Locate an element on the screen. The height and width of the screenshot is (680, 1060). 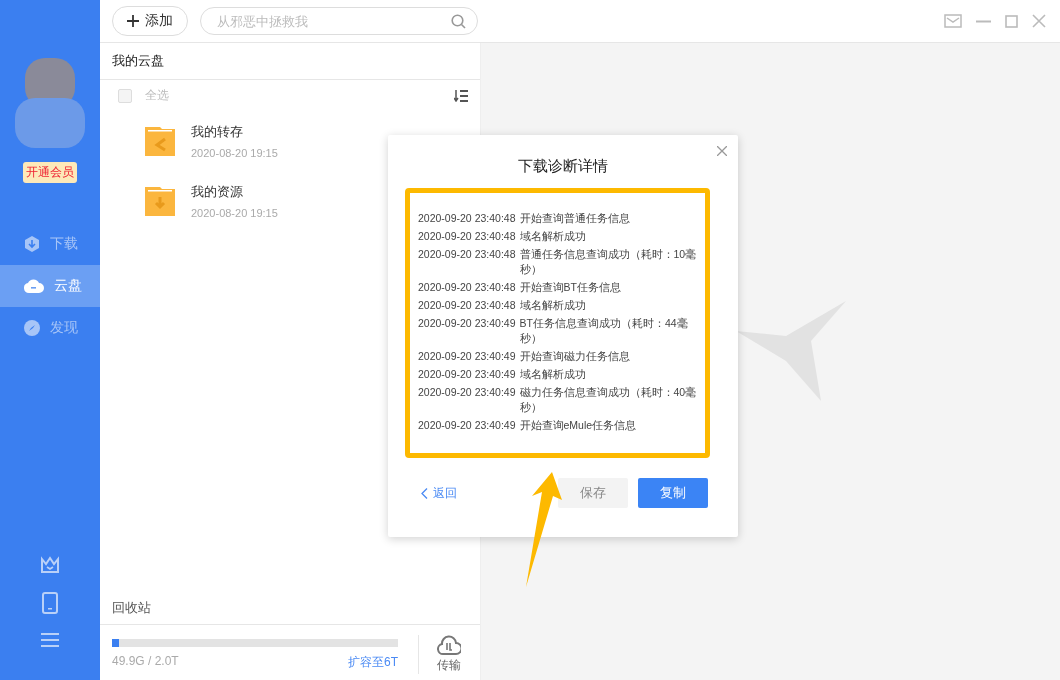
folder-name: 我的转存 is located at coordinates (217, 132).